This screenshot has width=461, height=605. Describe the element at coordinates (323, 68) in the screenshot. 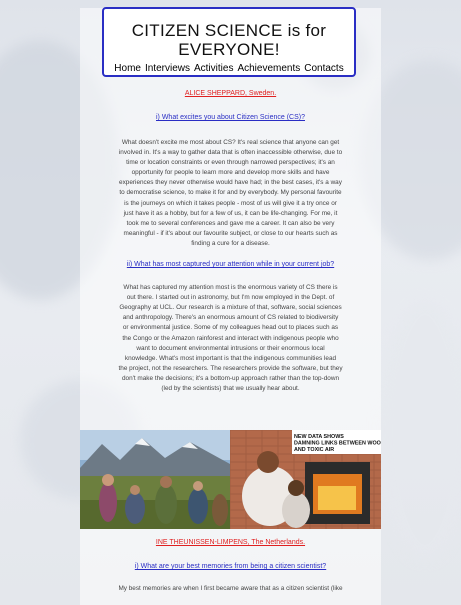

I see `nav-contacts: Contacts` at that location.